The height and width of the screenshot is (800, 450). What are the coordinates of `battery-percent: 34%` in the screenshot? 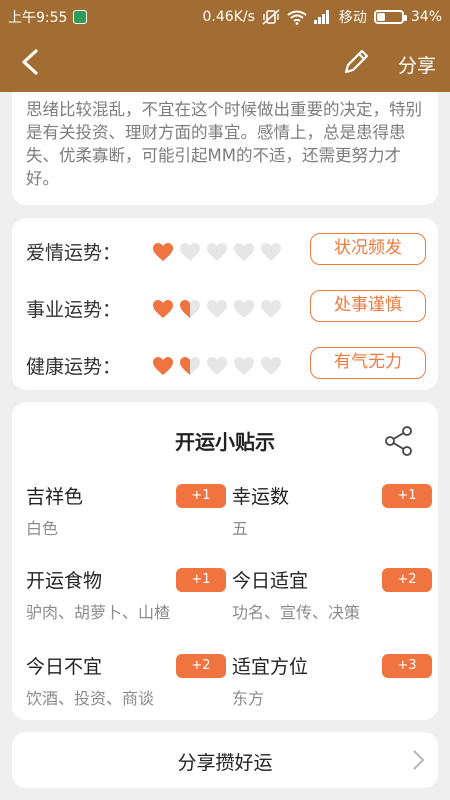 It's located at (426, 17).